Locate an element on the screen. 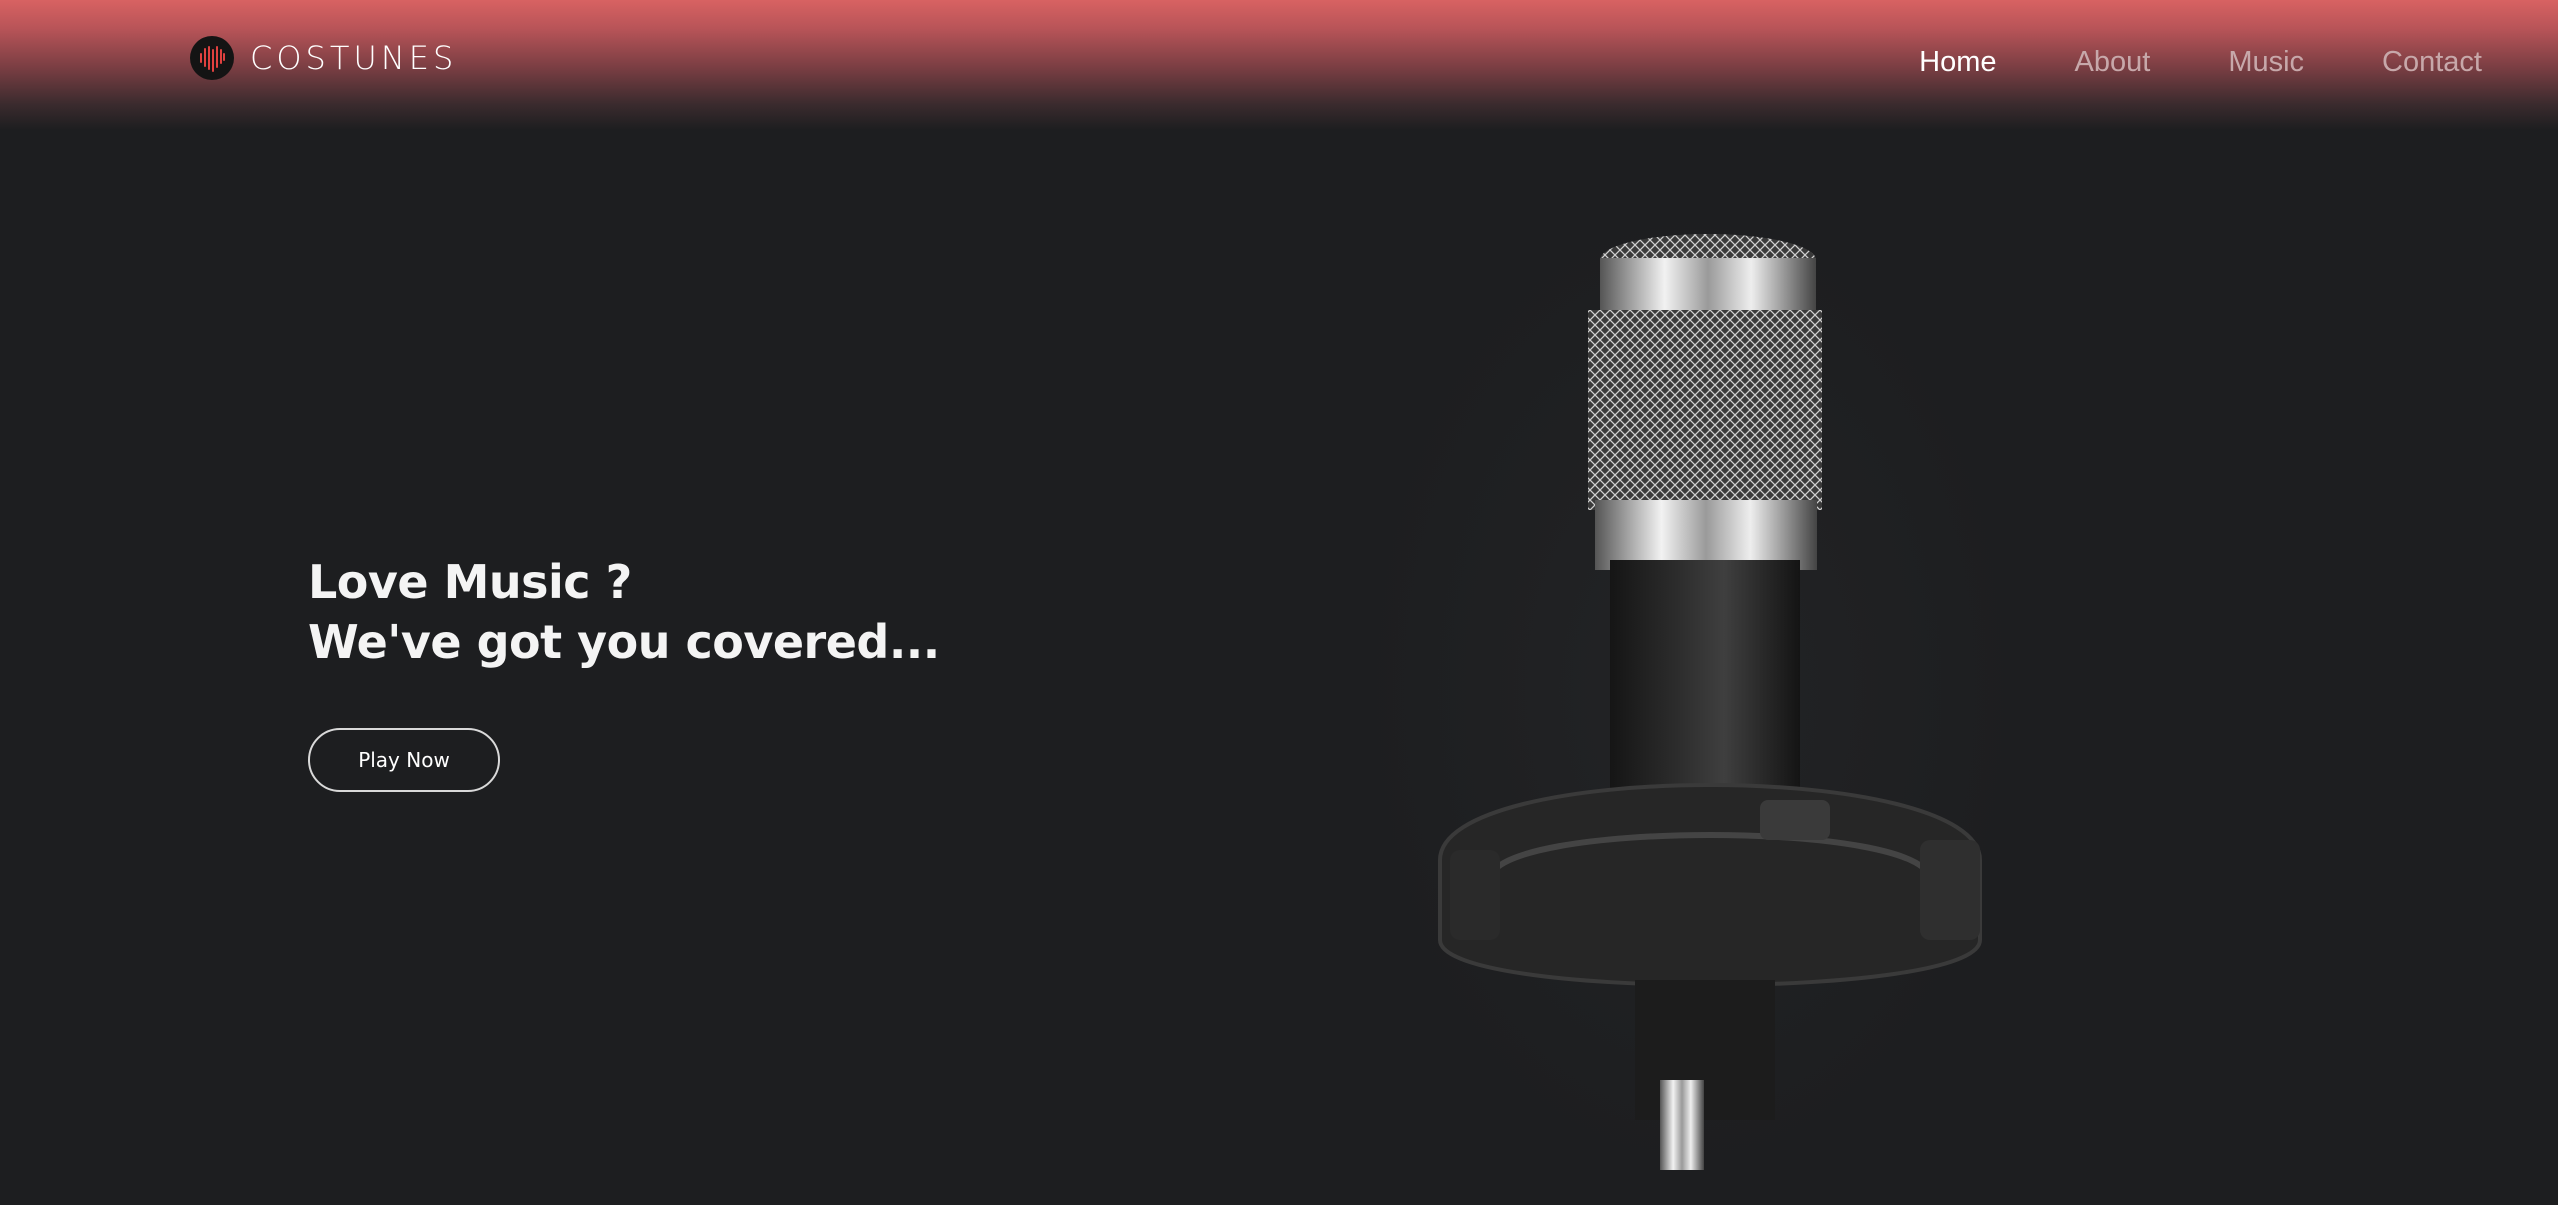 The image size is (2558, 1205). brand-name: COSTUNES is located at coordinates (354, 58).